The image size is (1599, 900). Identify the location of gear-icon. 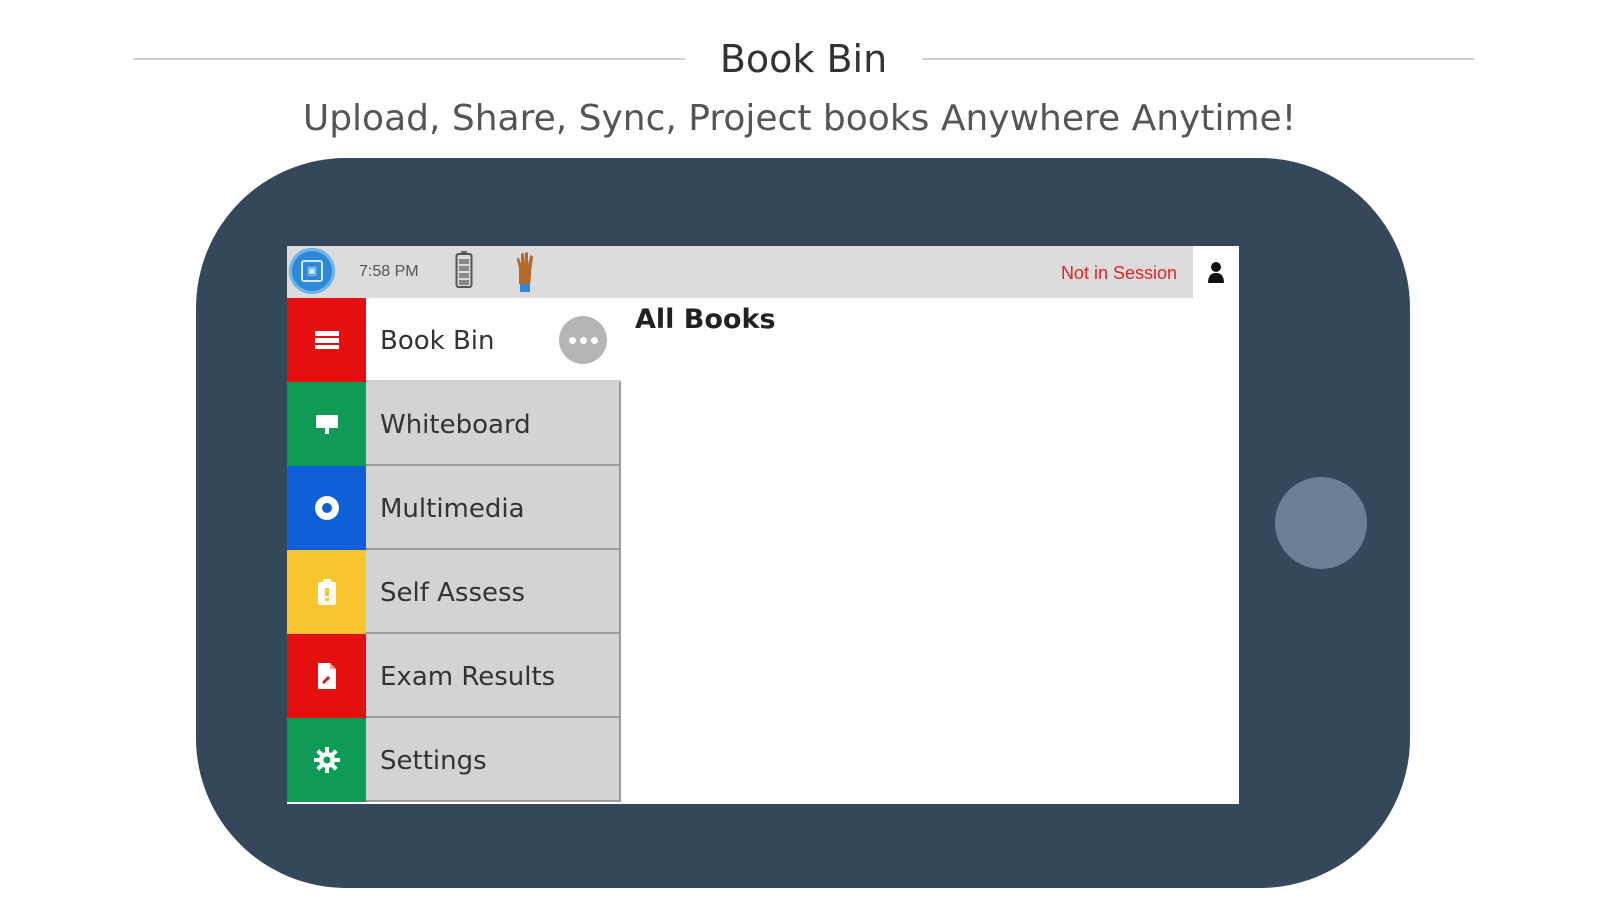
(326, 760).